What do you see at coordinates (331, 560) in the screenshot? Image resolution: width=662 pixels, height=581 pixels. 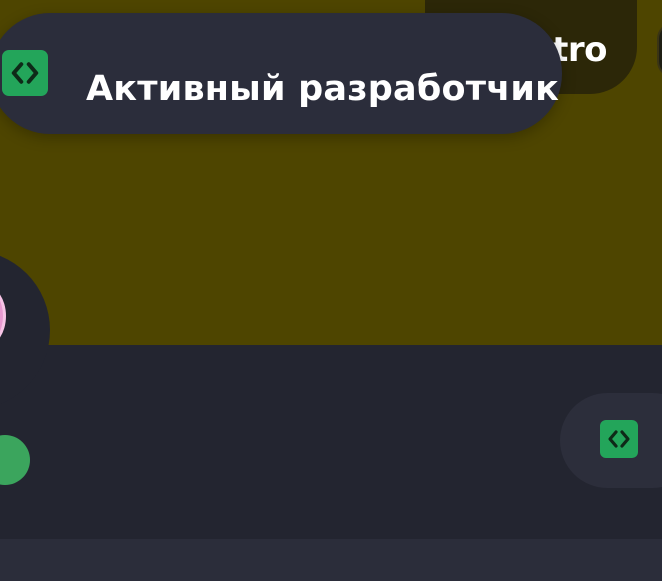 I see `profile-footer-strip` at bounding box center [331, 560].